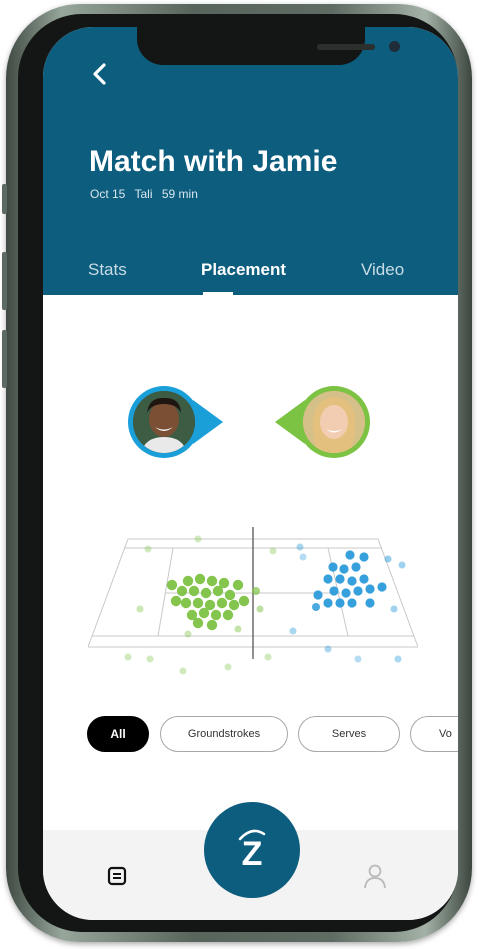 The height and width of the screenshot is (949, 479). Describe the element at coordinates (394, 46) in the screenshot. I see `camera-icon` at that location.